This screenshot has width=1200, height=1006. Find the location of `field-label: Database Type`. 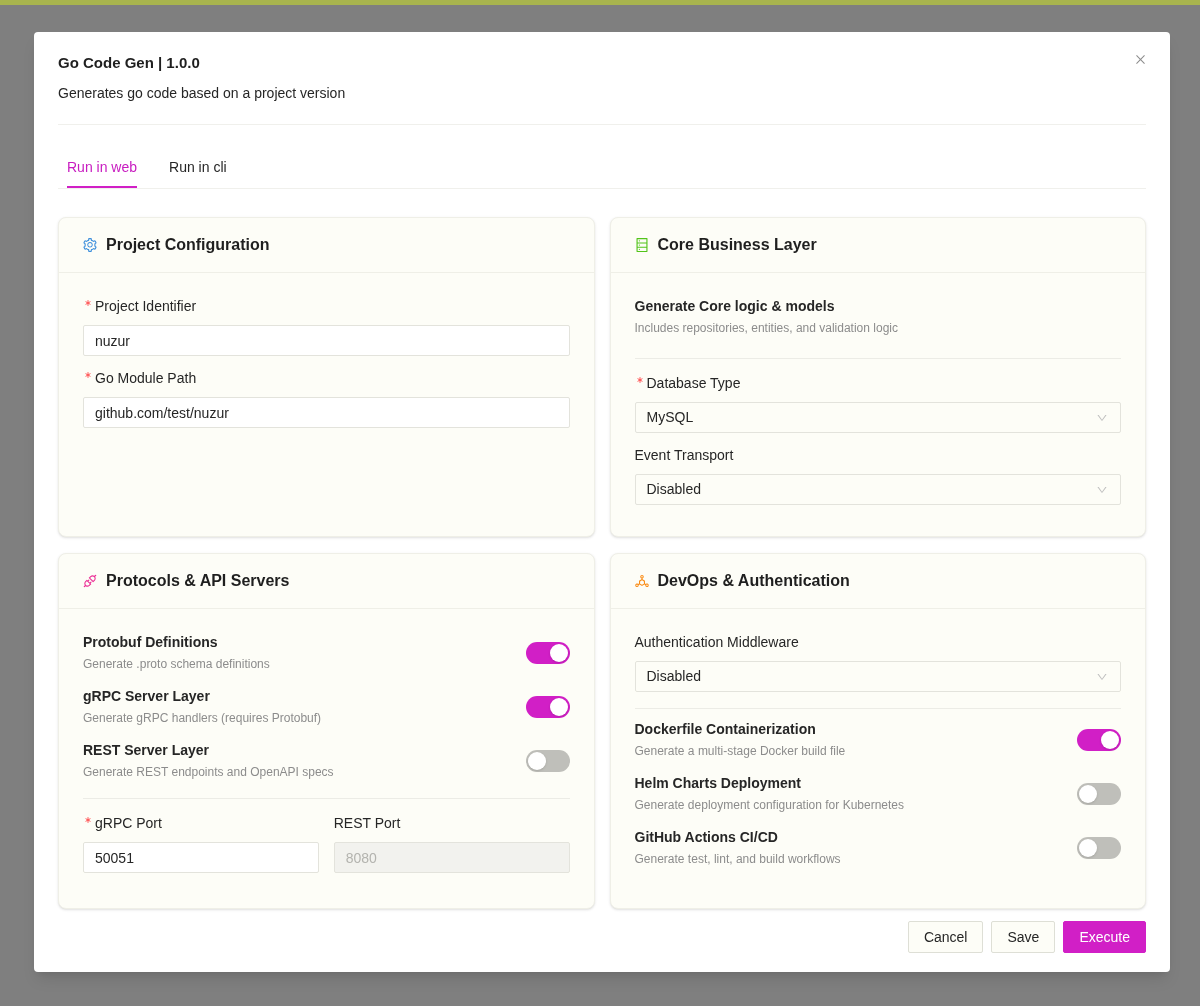

field-label: Database Type is located at coordinates (693, 383).